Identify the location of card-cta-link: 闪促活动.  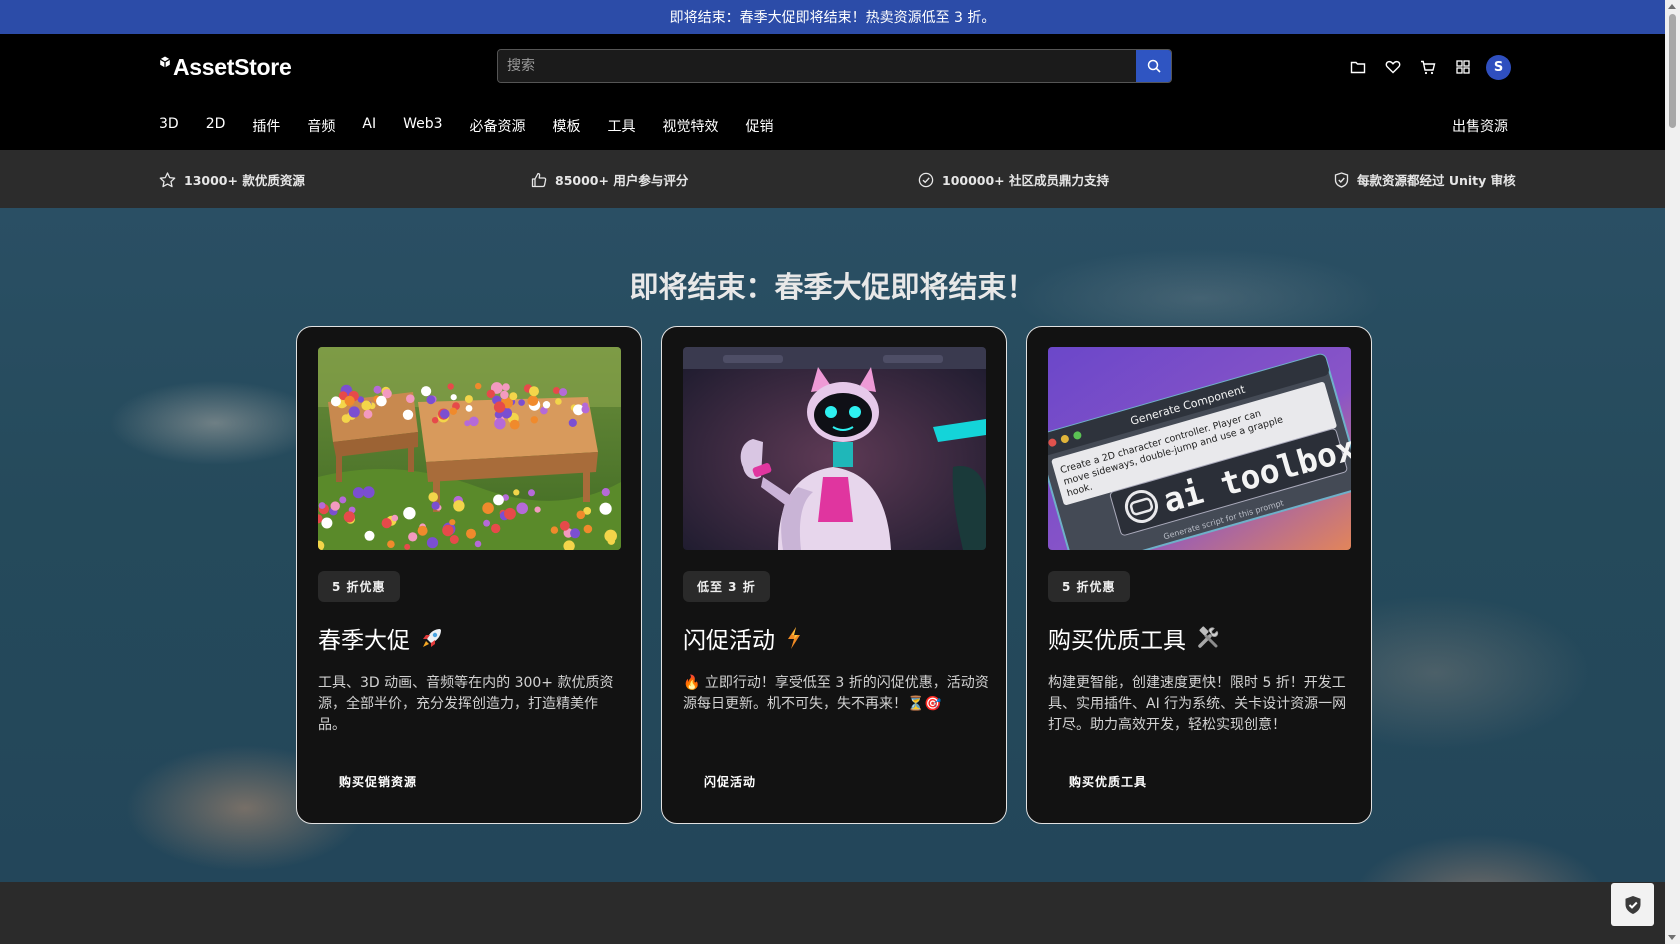
(730, 781).